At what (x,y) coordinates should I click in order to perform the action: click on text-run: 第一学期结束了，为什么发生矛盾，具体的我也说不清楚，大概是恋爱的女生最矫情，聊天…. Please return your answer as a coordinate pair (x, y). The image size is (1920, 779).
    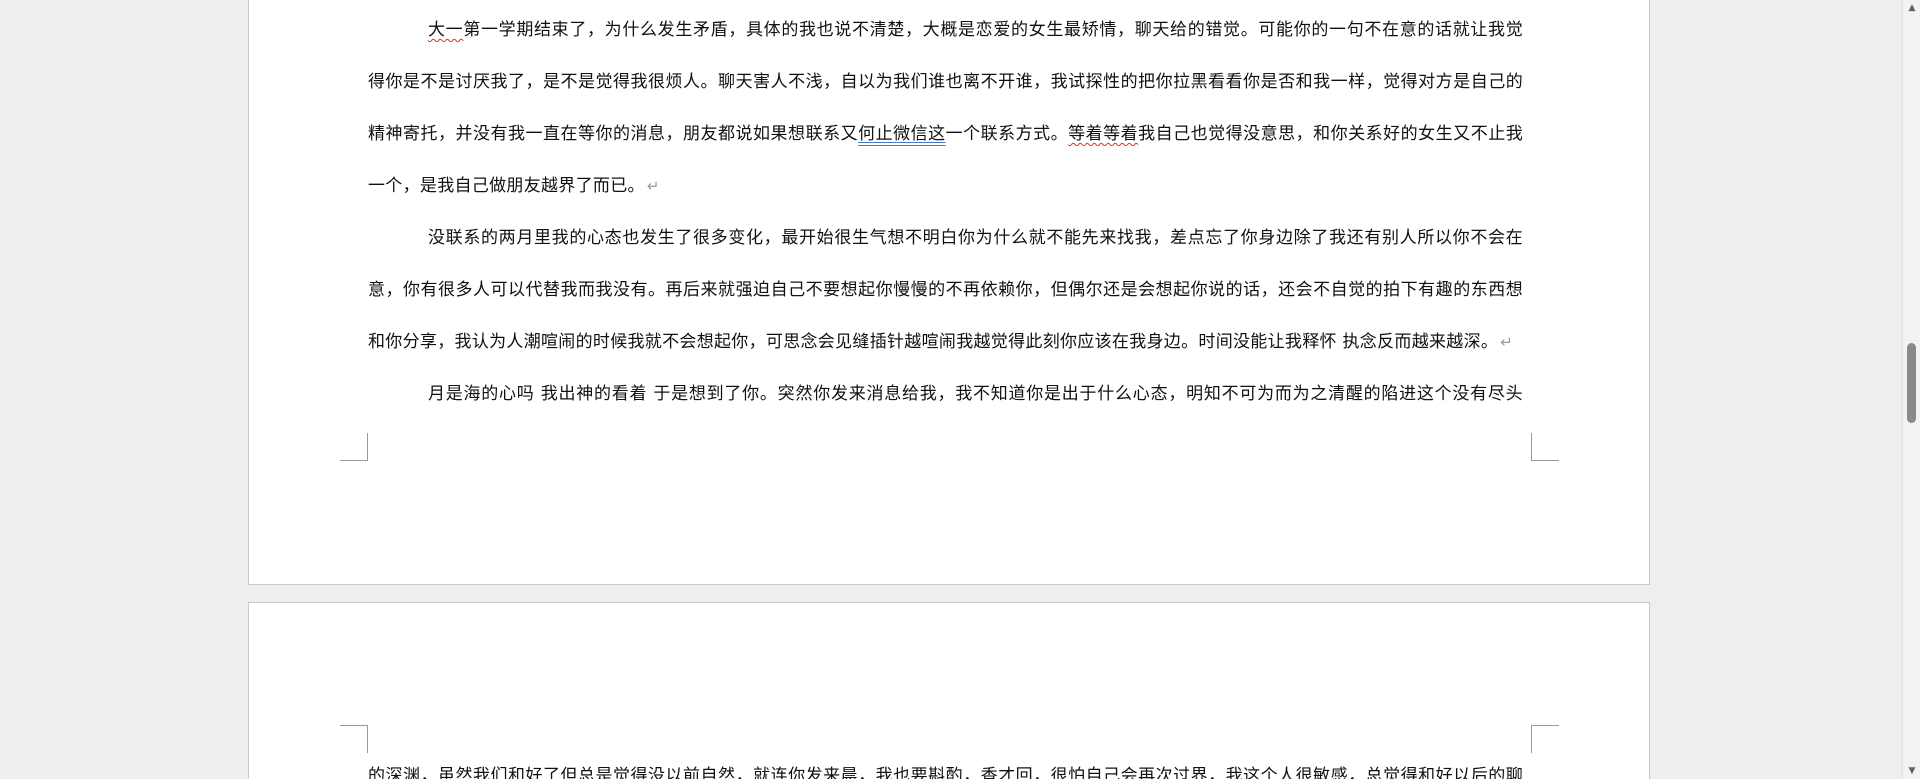
    Looking at the image, I should click on (993, 30).